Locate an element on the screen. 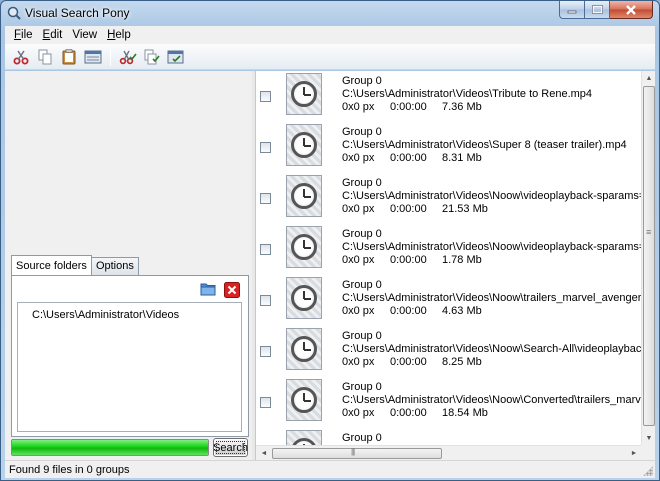  select-checked-button is located at coordinates (175, 57).